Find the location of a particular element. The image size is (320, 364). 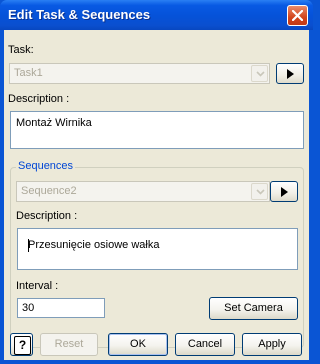

task-dropdown-button is located at coordinates (259, 73).